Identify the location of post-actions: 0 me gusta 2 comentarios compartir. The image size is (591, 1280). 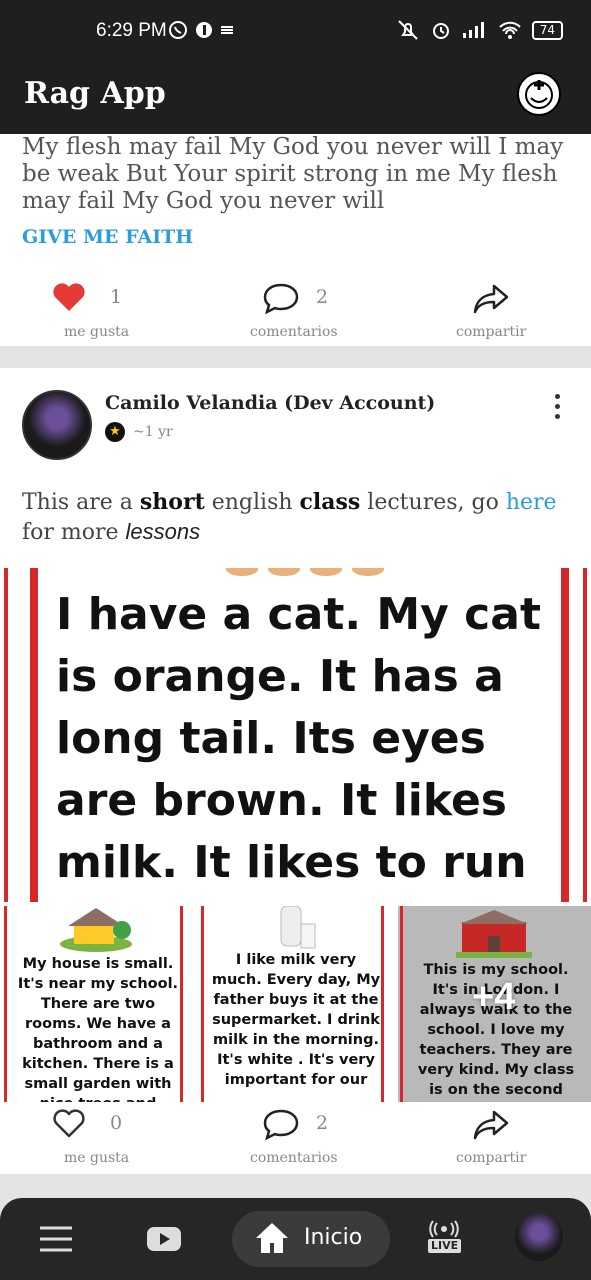
(295, 1144).